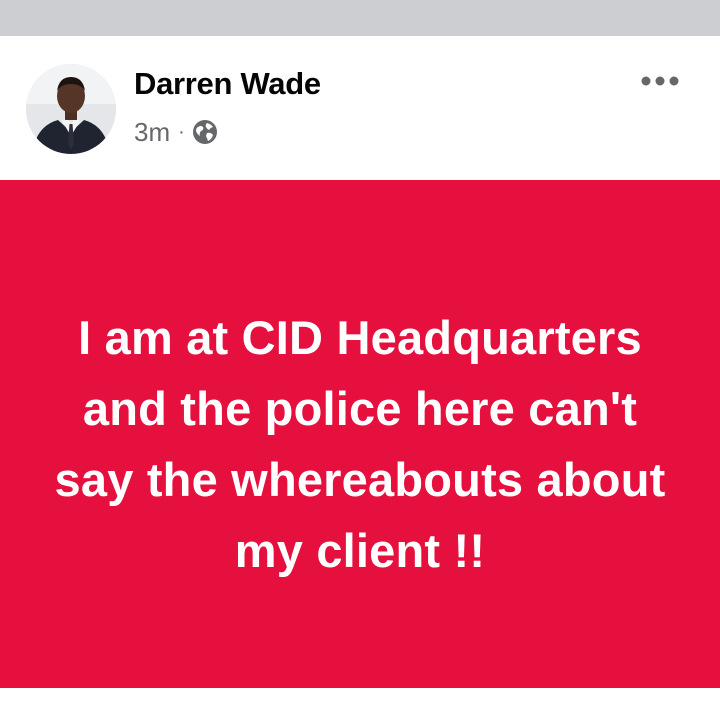 The image size is (720, 718). What do you see at coordinates (176, 132) in the screenshot?
I see `post-meta: 3m ·` at bounding box center [176, 132].